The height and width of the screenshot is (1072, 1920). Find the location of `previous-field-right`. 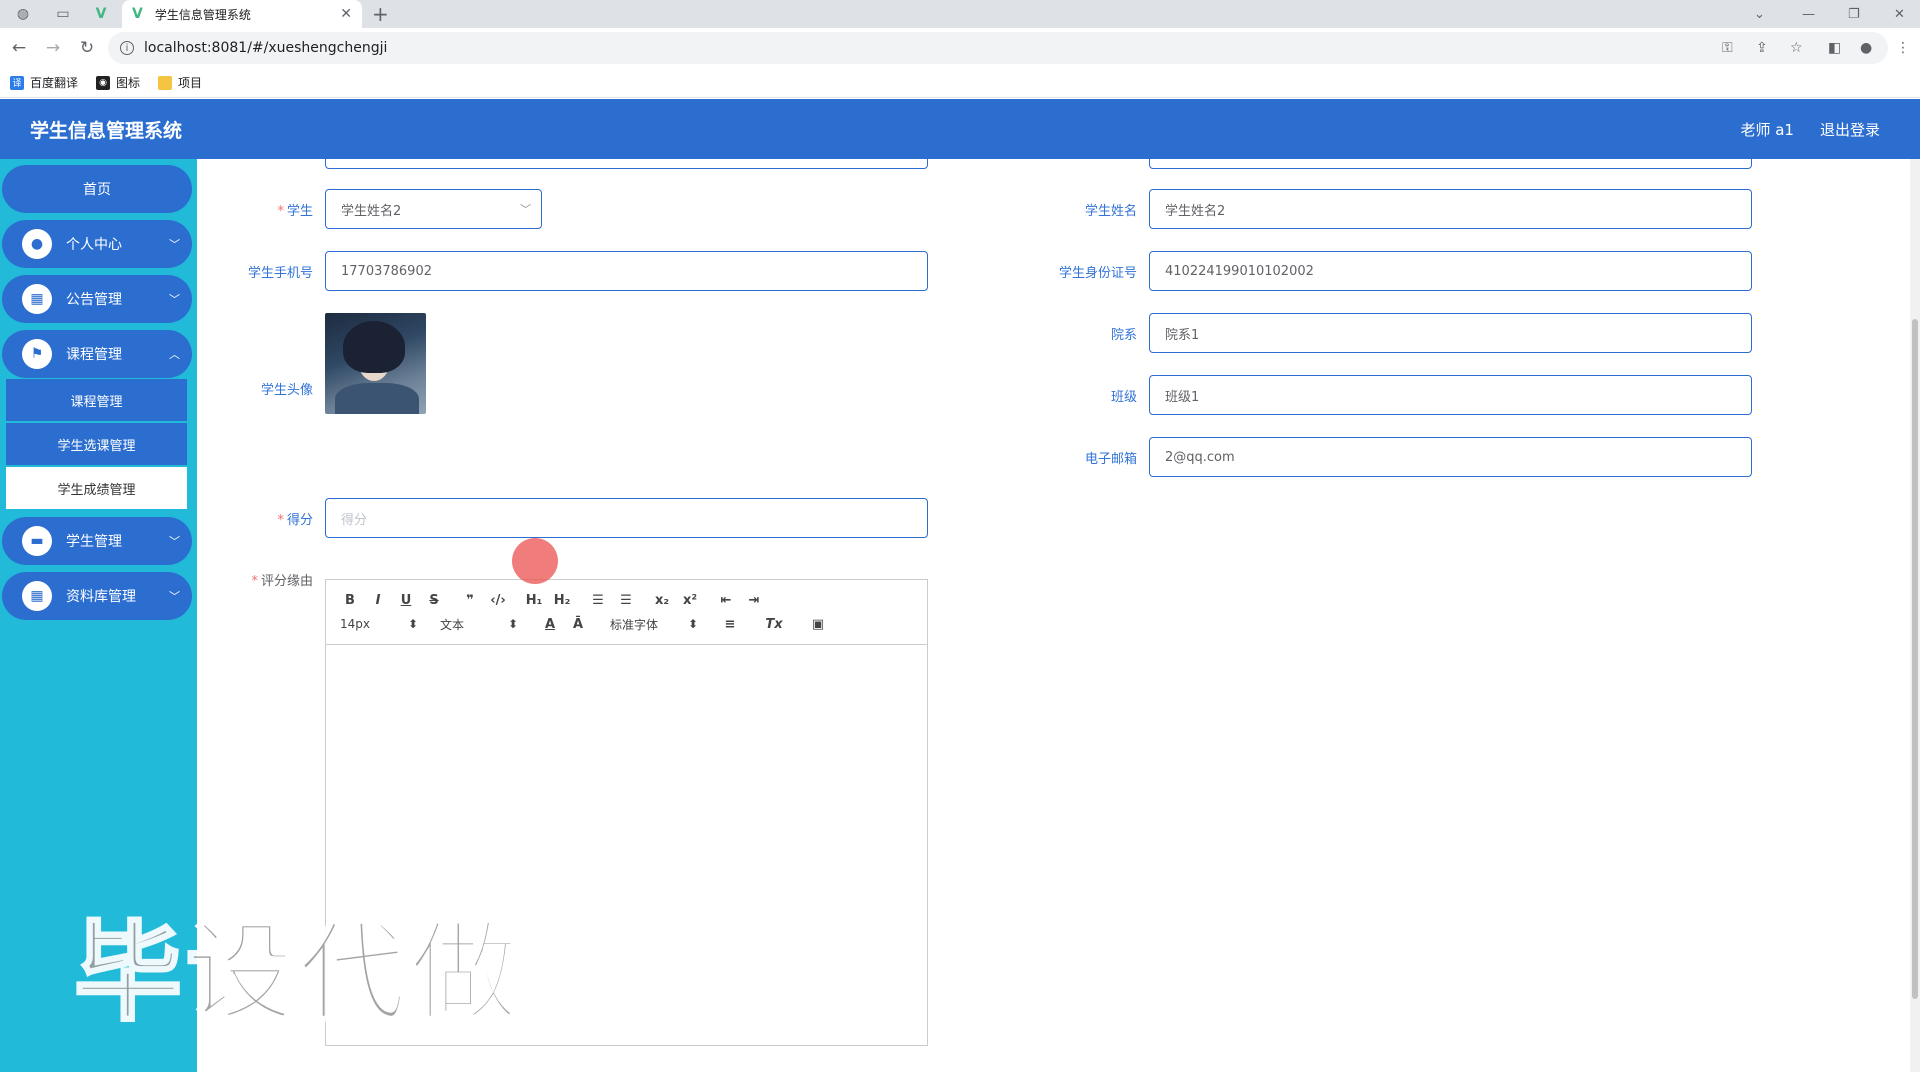

previous-field-right is located at coordinates (1450, 164).